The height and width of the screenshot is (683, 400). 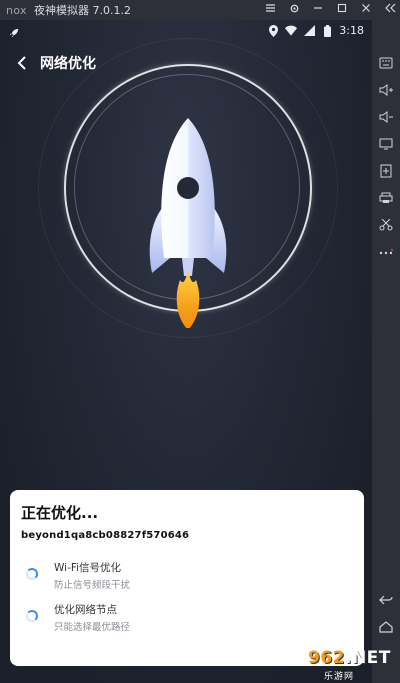 What do you see at coordinates (105, 535) in the screenshot?
I see `device-name: beyond1qa8cb08827f570646` at bounding box center [105, 535].